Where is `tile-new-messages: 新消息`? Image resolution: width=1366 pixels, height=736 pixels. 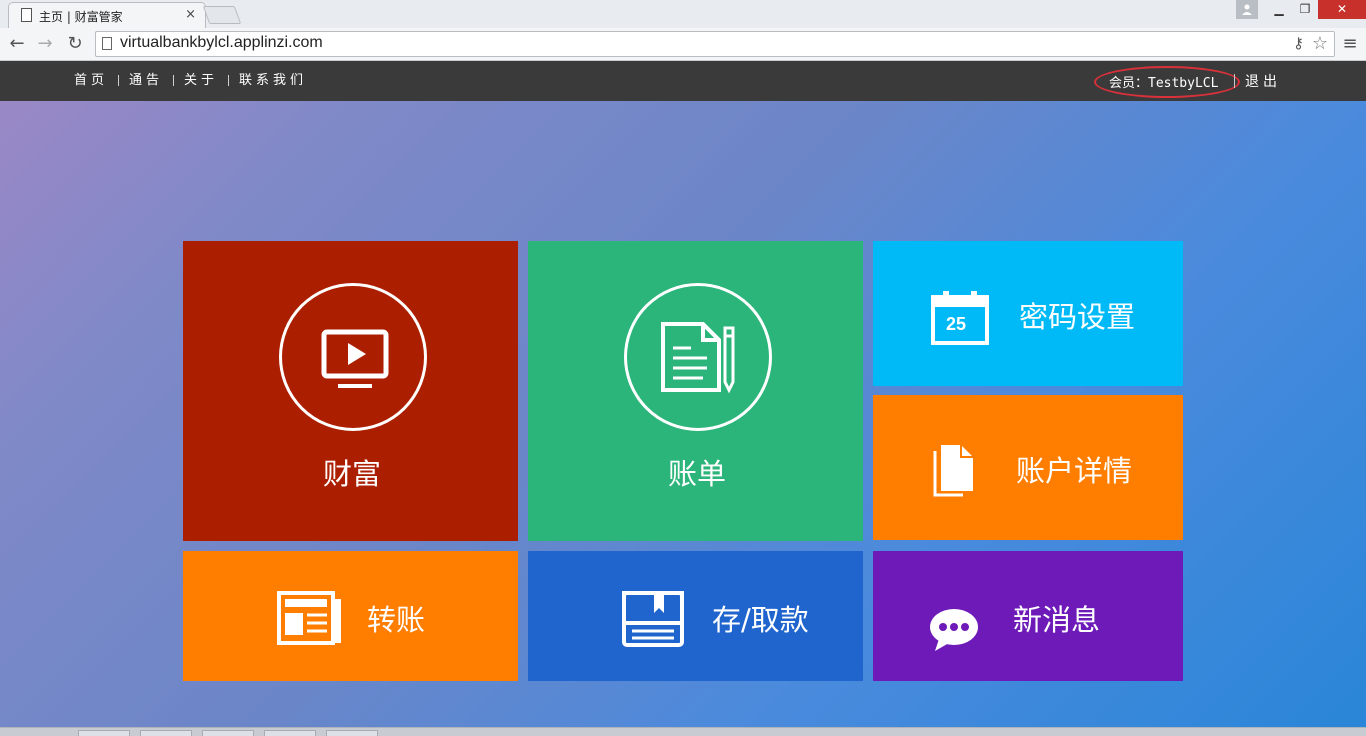
tile-new-messages: 新消息 is located at coordinates (1028, 616).